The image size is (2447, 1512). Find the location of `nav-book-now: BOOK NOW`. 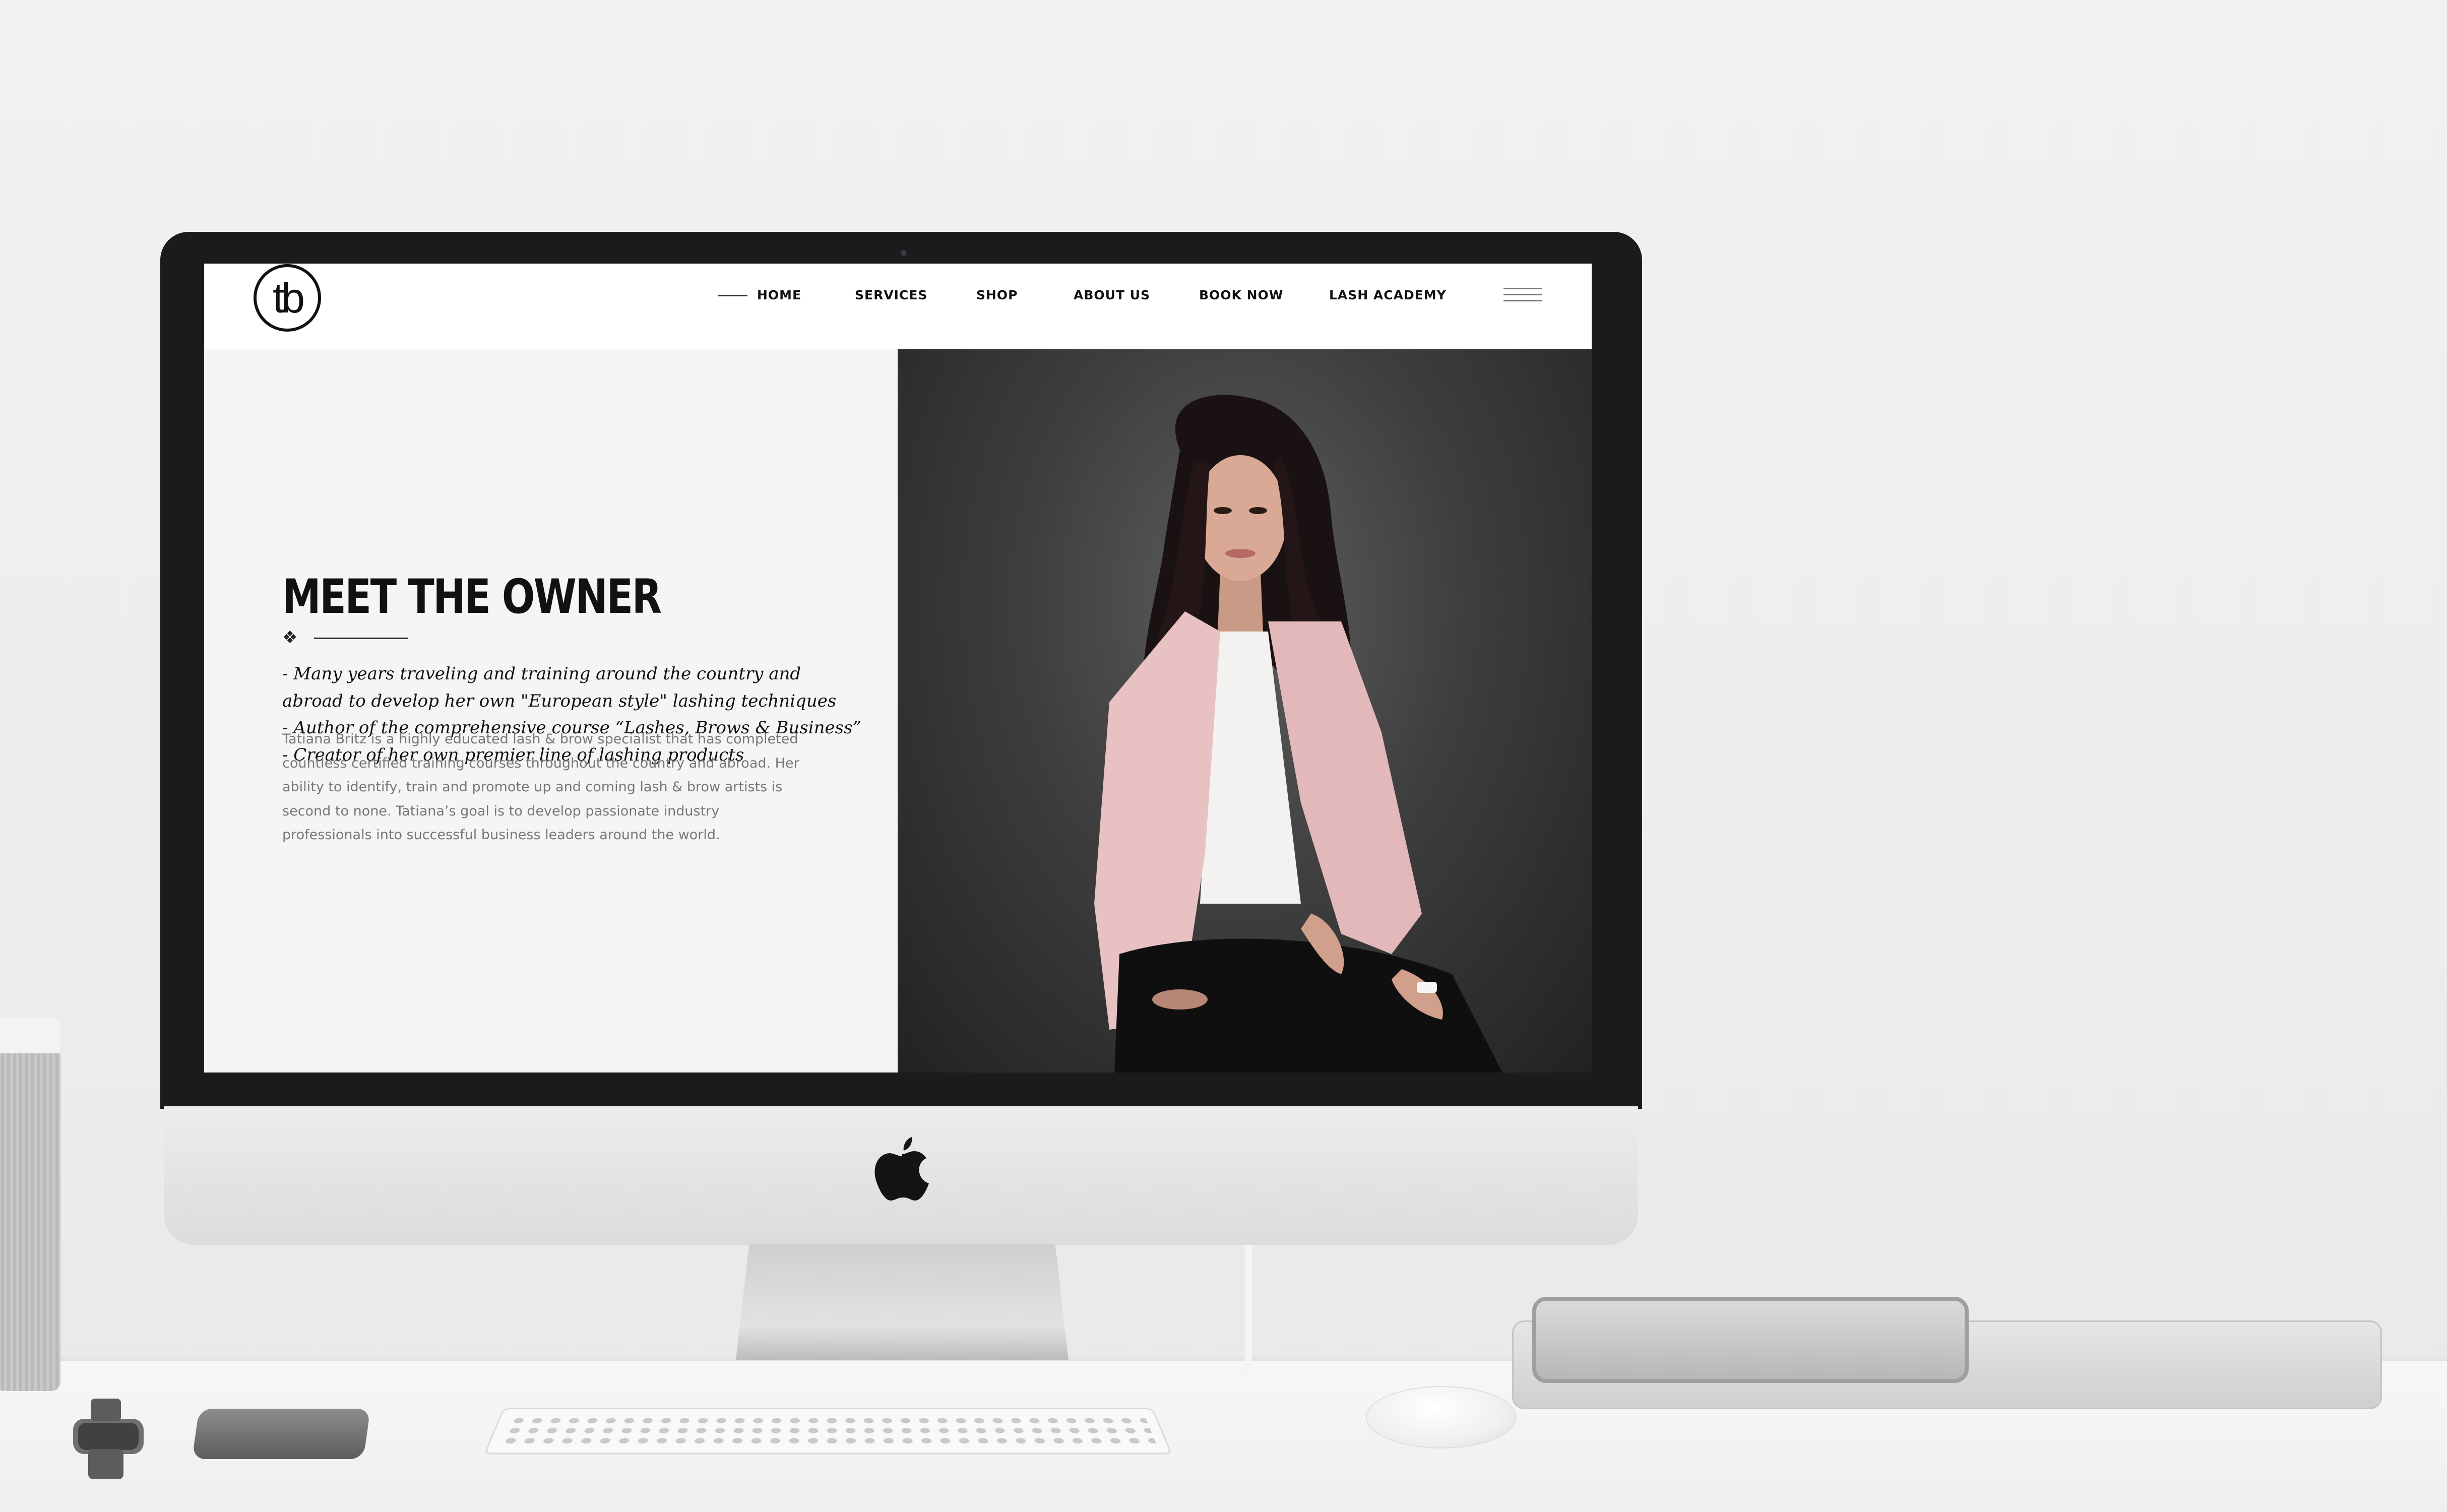

nav-book-now: BOOK NOW is located at coordinates (1241, 295).